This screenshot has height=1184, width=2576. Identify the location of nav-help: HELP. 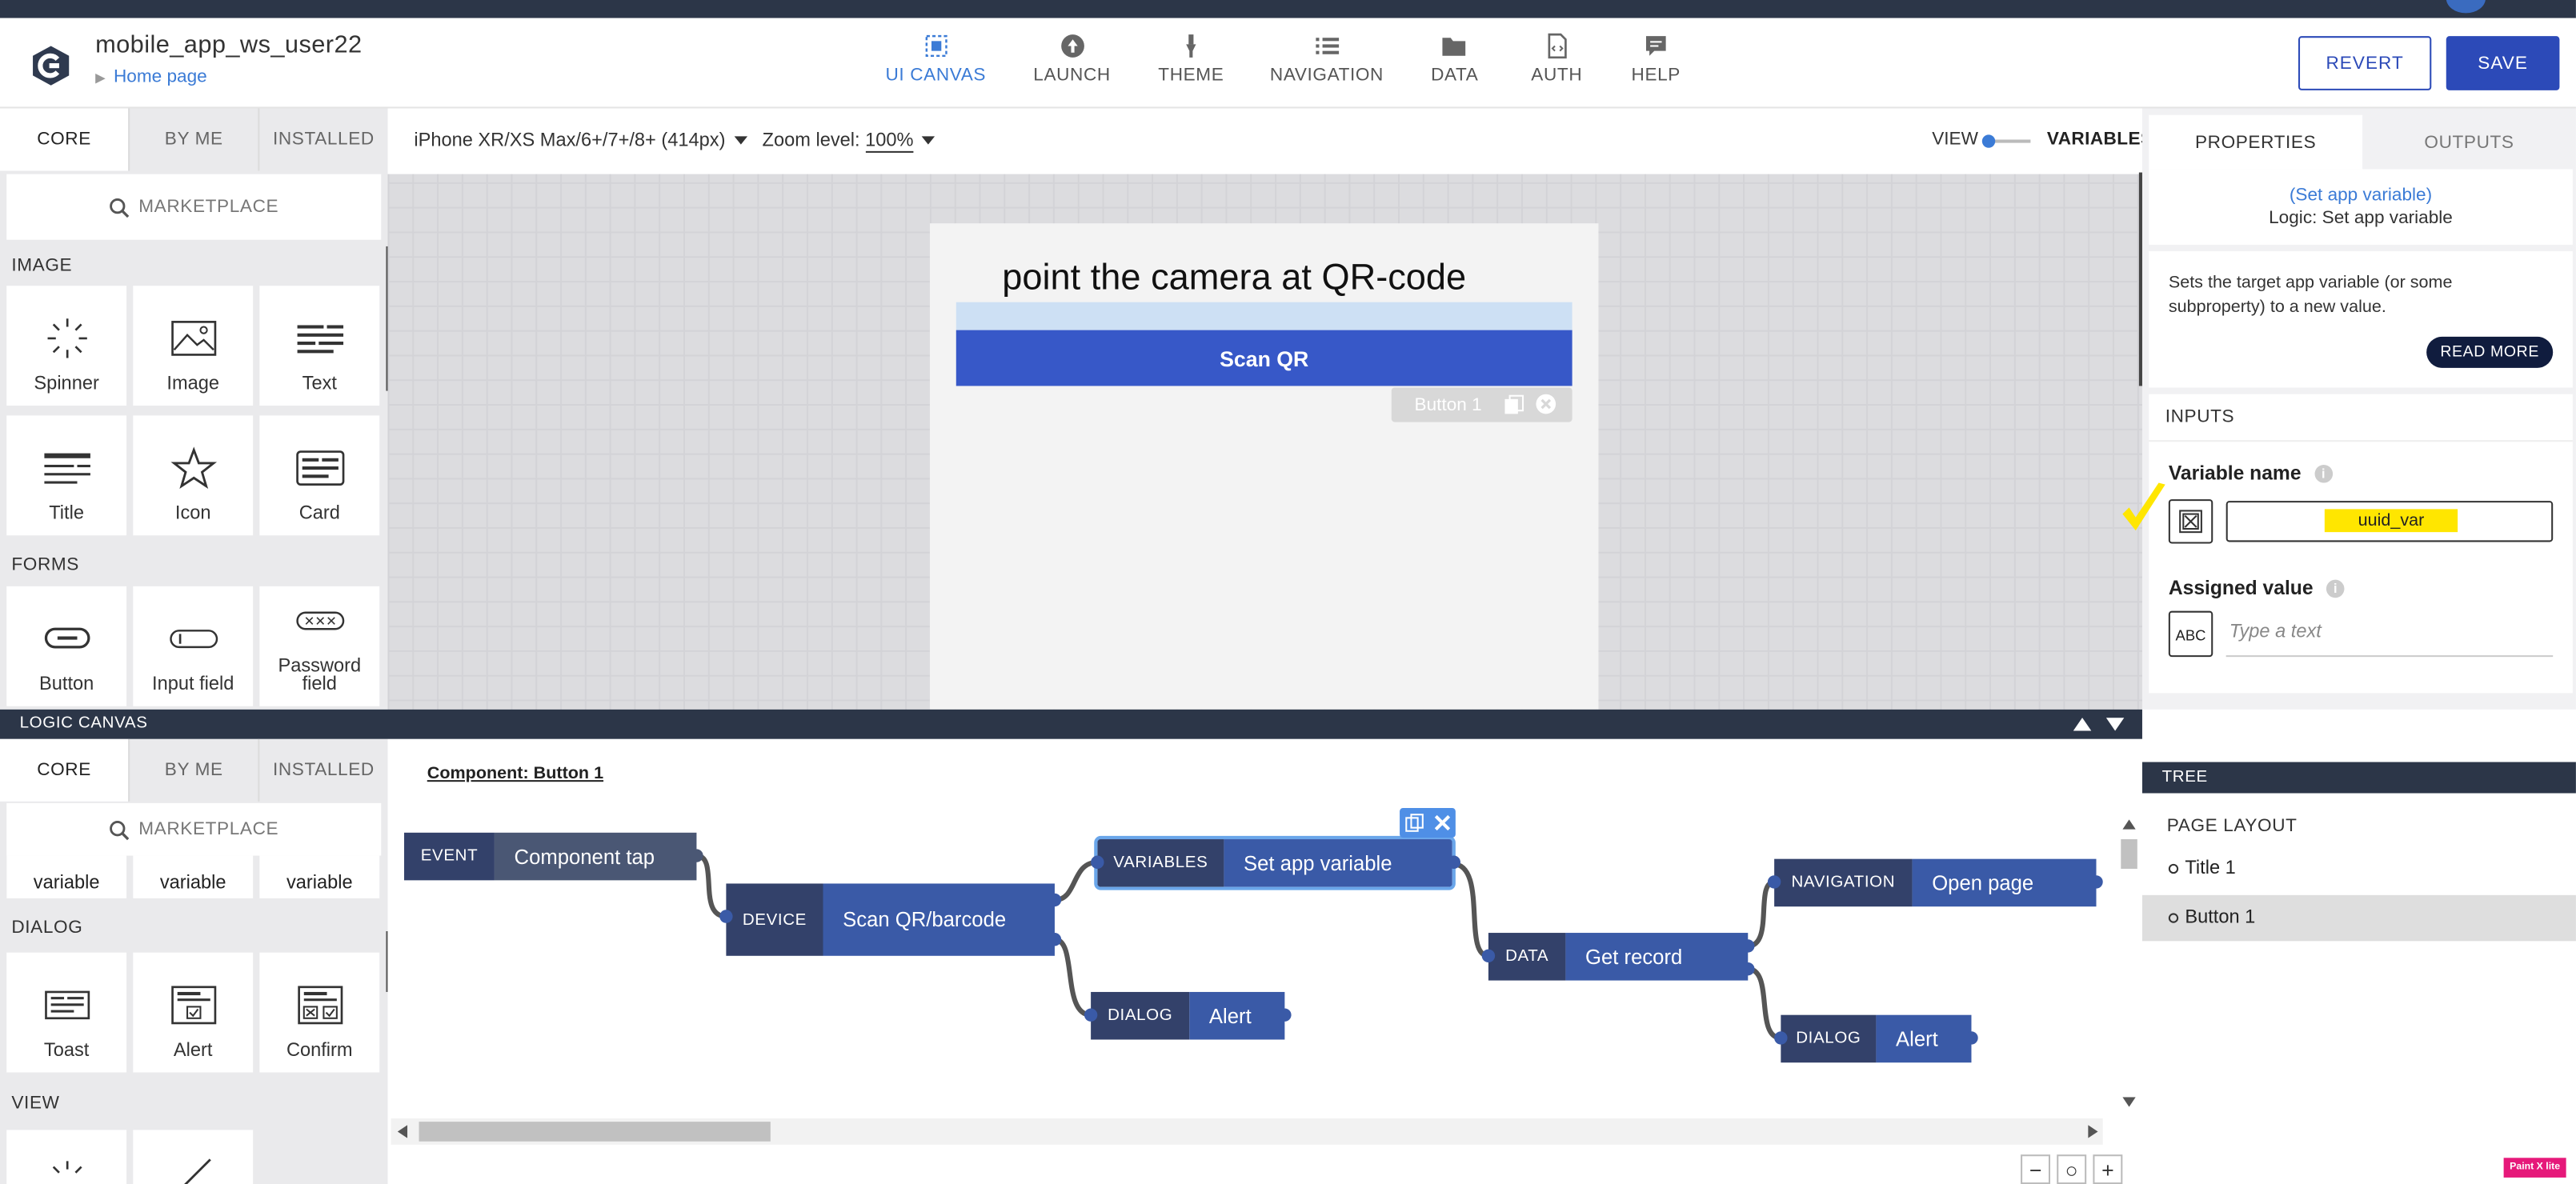
(1656, 59).